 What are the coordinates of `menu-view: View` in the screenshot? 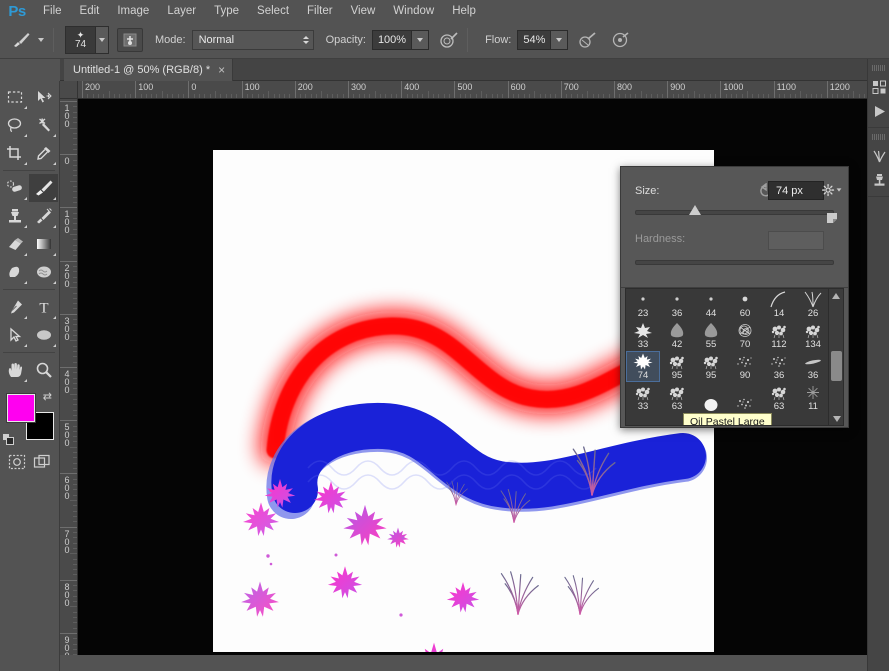 It's located at (363, 11).